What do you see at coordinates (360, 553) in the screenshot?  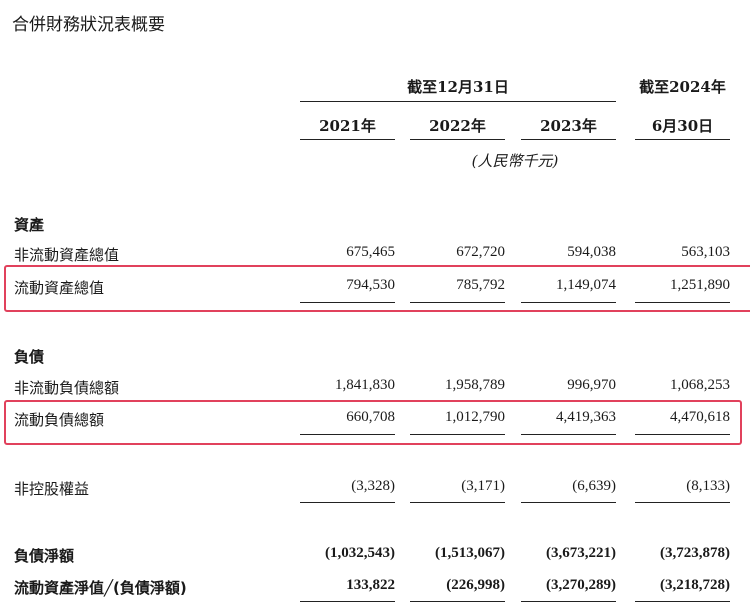 I see `cell: (1,032,543)` at bounding box center [360, 553].